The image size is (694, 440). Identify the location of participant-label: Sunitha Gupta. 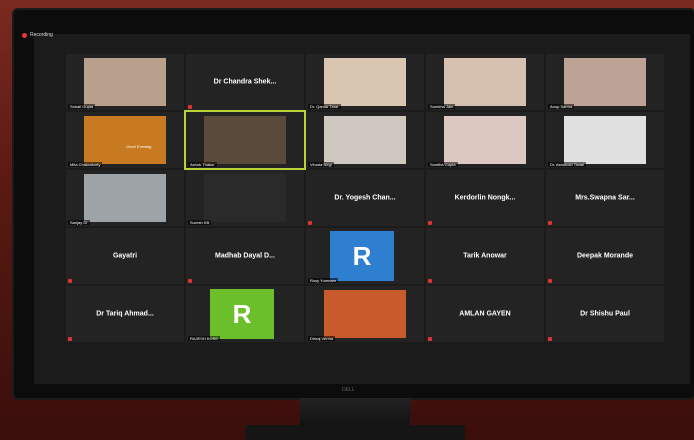
(443, 164).